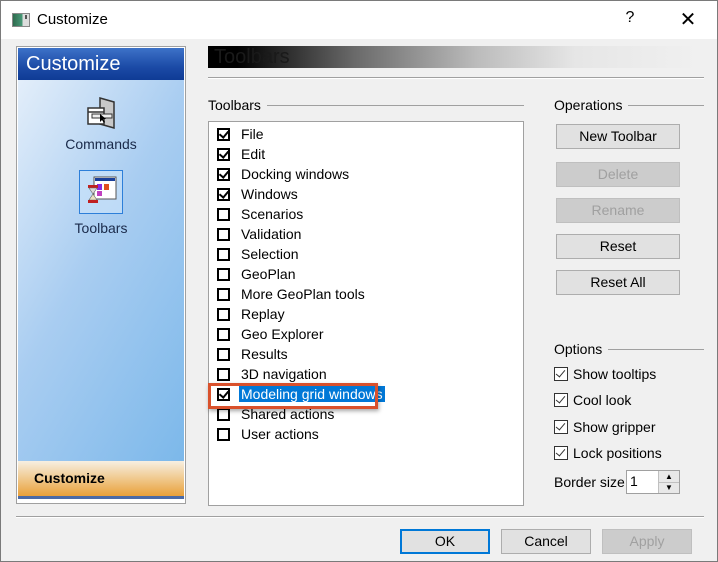 Image resolution: width=718 pixels, height=562 pixels. Describe the element at coordinates (101, 144) in the screenshot. I see `sidebar-item-label: Commands` at that location.